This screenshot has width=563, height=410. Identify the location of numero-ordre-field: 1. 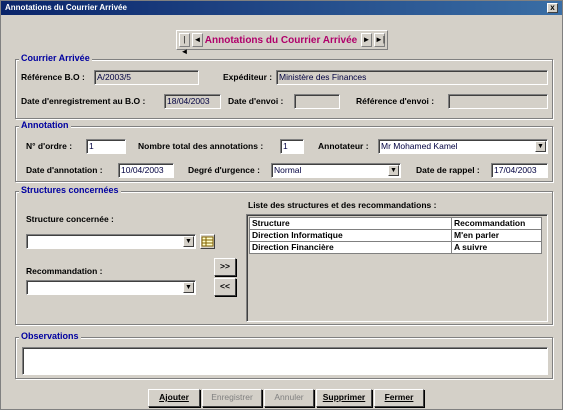
(106, 146).